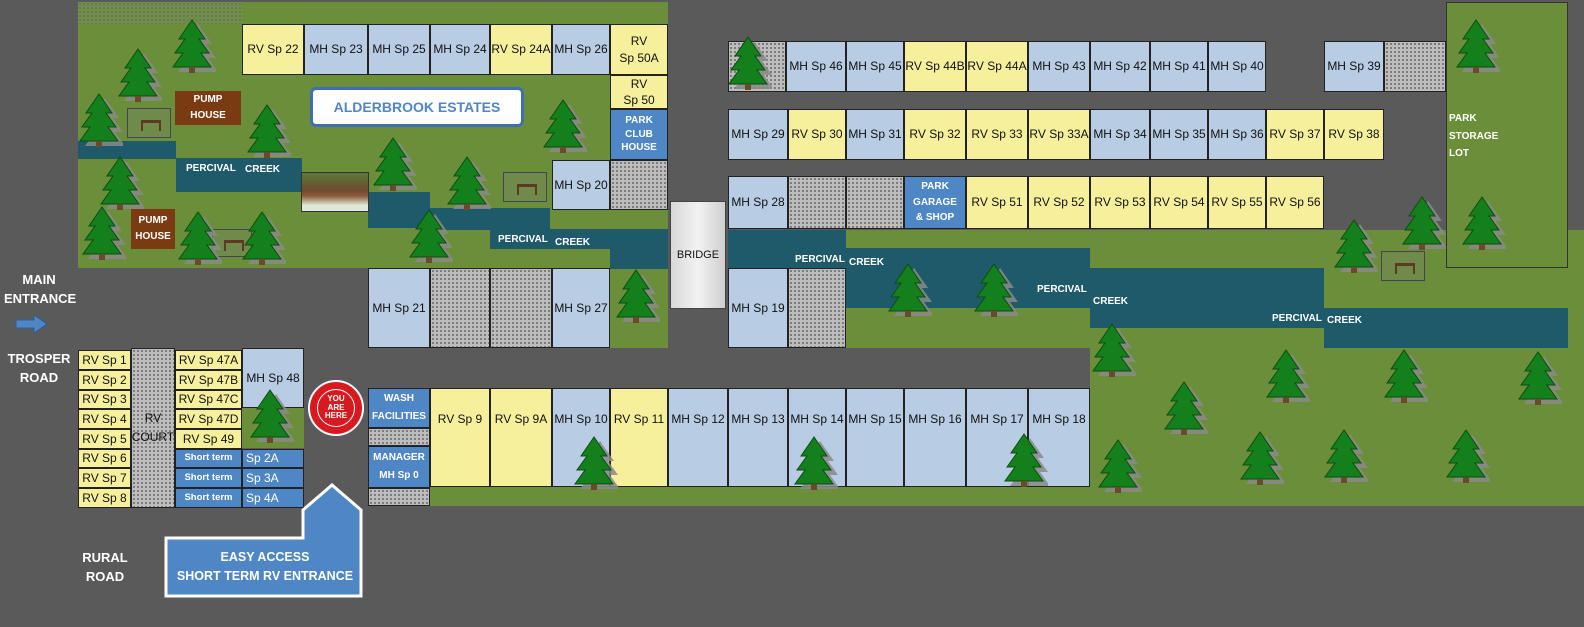 This screenshot has width=1584, height=627. Describe the element at coordinates (758, 308) in the screenshot. I see `lot-mh-19: MH Sp 19` at that location.